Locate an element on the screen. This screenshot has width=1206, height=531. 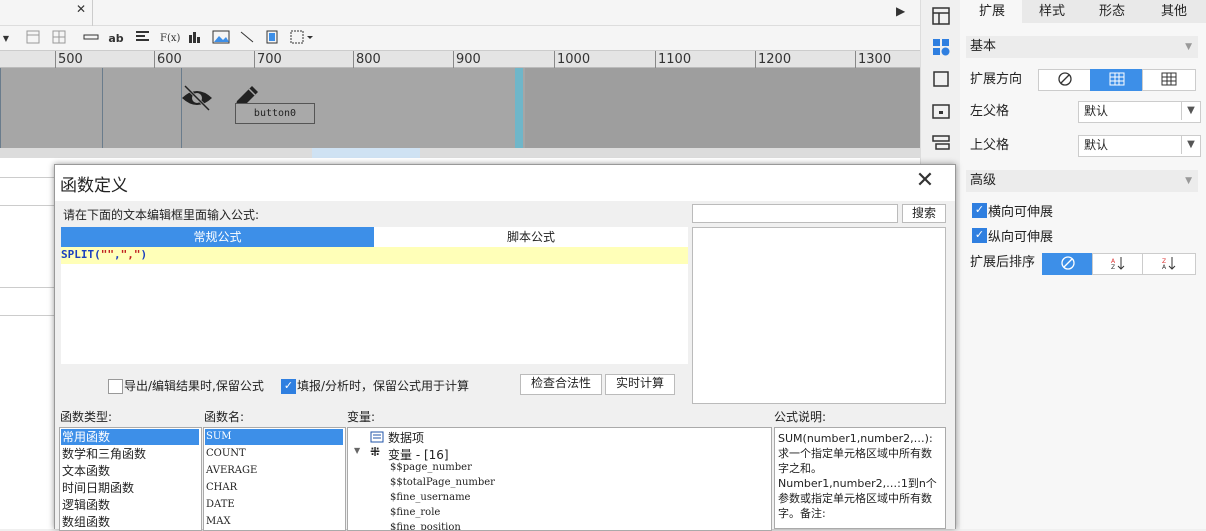
list-item: 时间日期函数 is located at coordinates (97, 488).